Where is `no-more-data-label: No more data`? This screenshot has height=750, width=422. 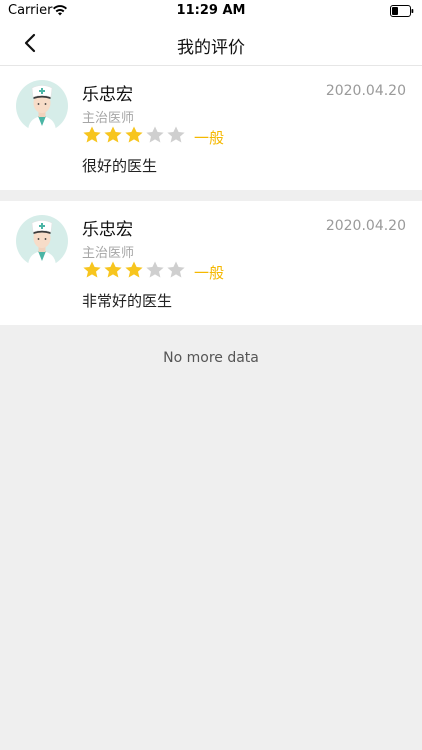 no-more-data-label: No more data is located at coordinates (211, 358).